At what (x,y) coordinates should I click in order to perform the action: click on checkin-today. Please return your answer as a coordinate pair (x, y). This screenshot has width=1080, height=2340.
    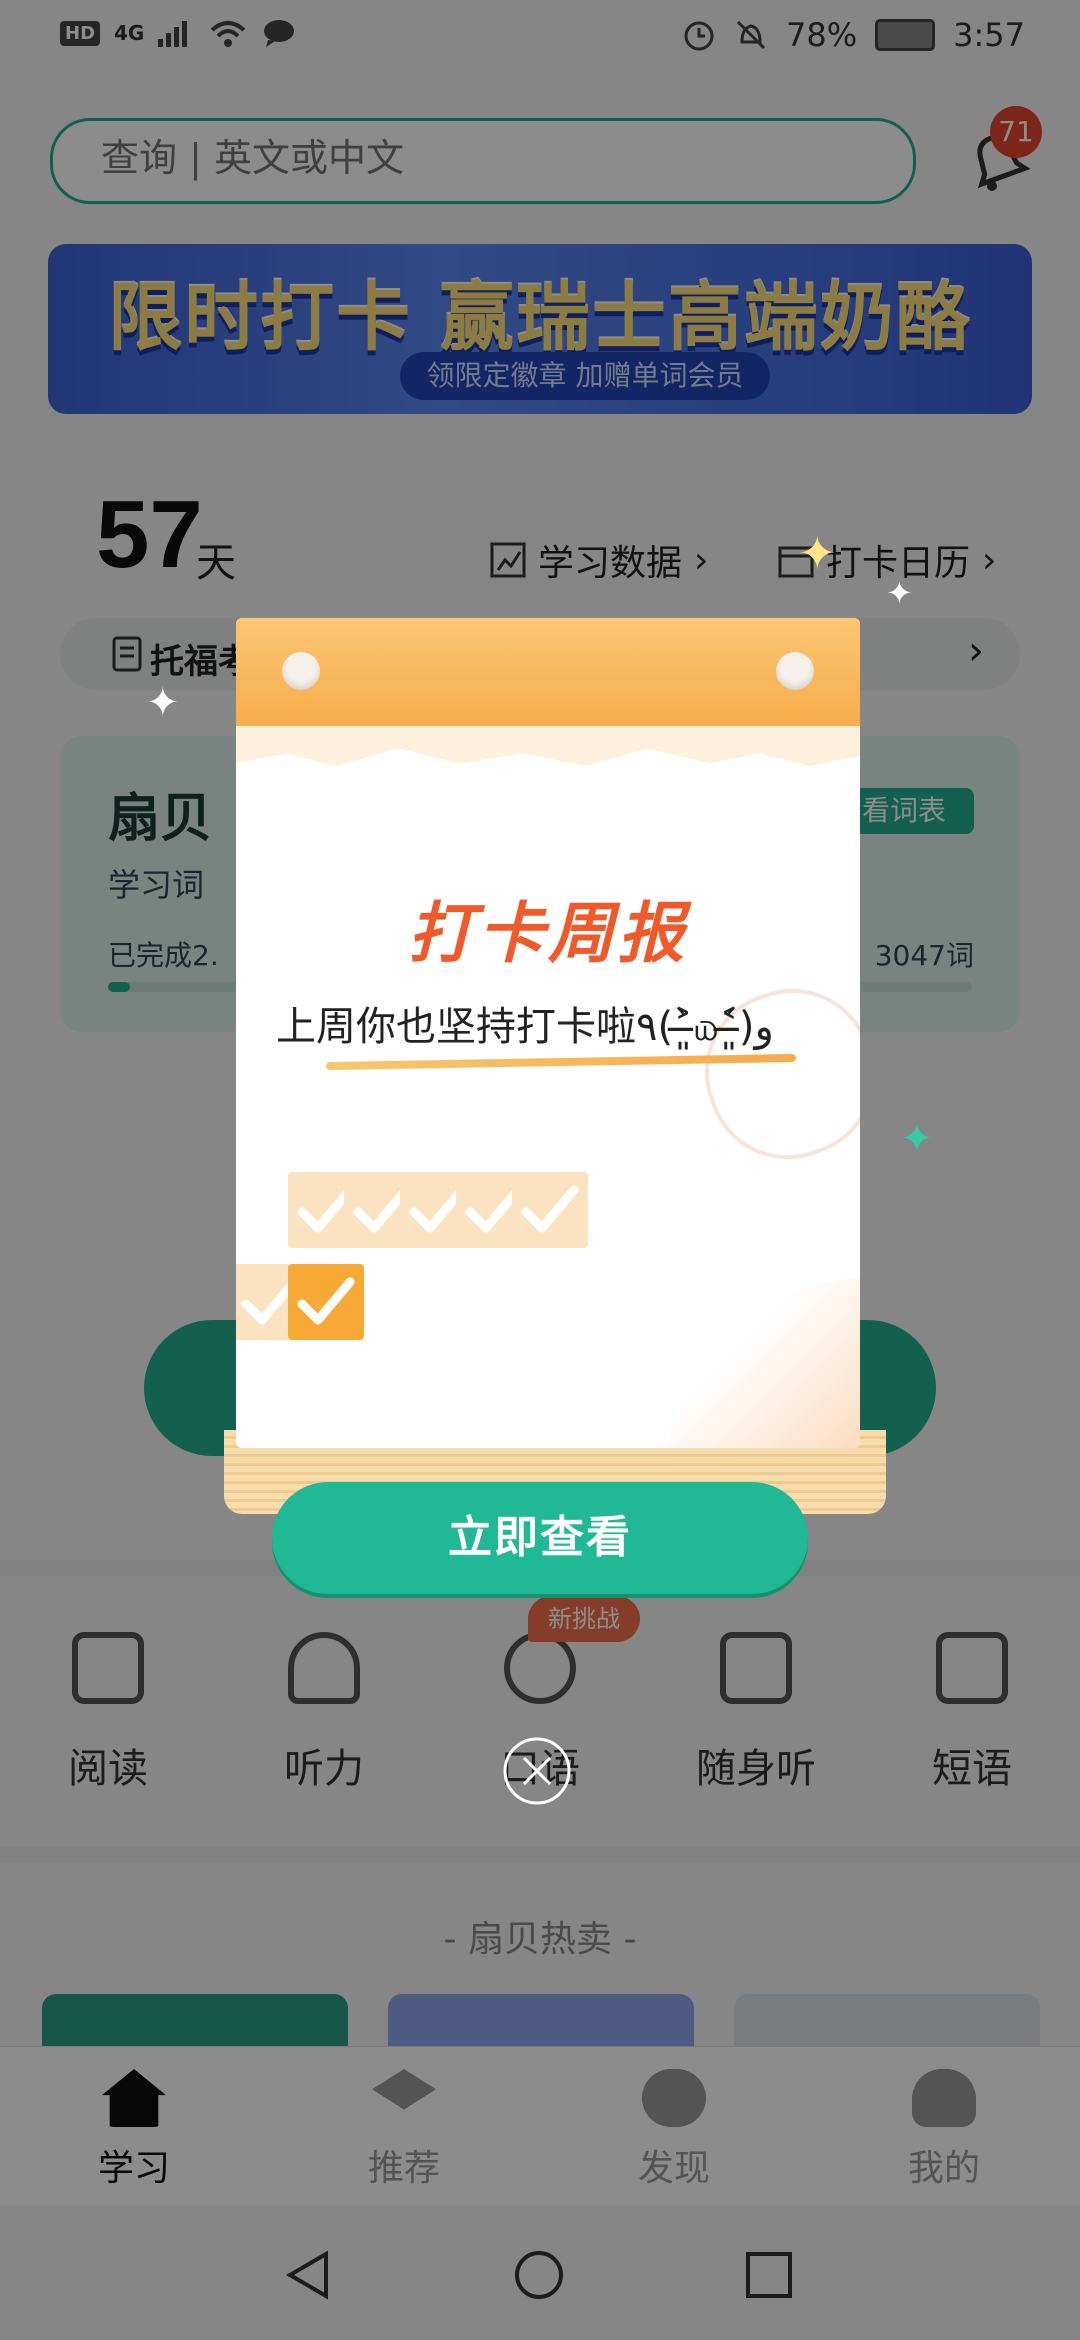
    Looking at the image, I should click on (326, 1302).